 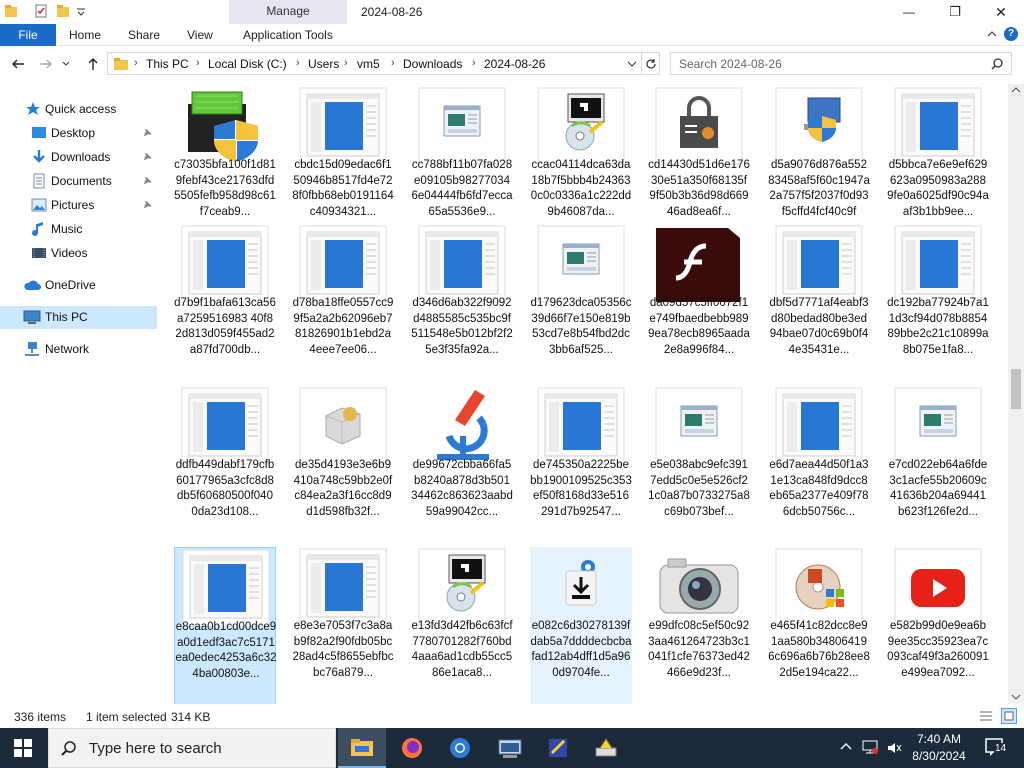 I want to click on package-box-icon, so click(x=343, y=426).